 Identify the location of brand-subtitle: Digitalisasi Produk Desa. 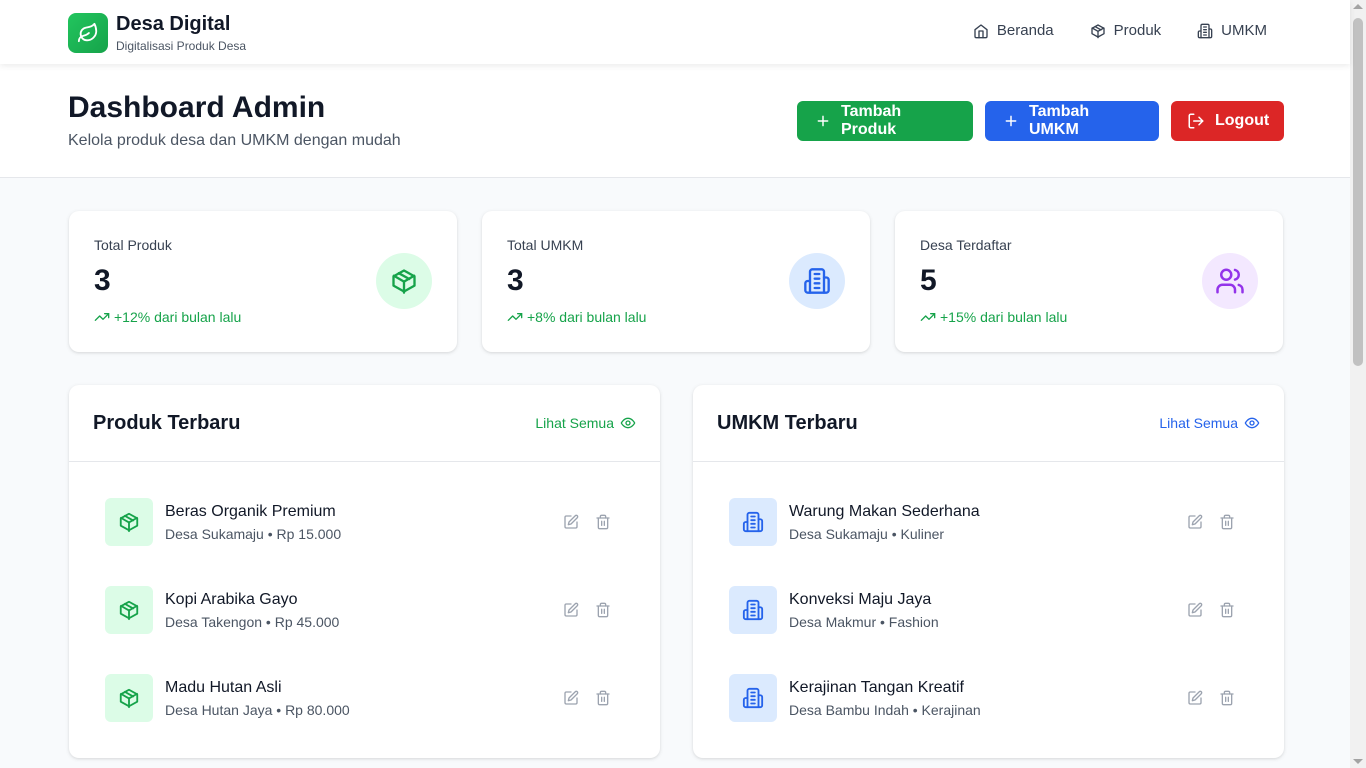
(181, 46).